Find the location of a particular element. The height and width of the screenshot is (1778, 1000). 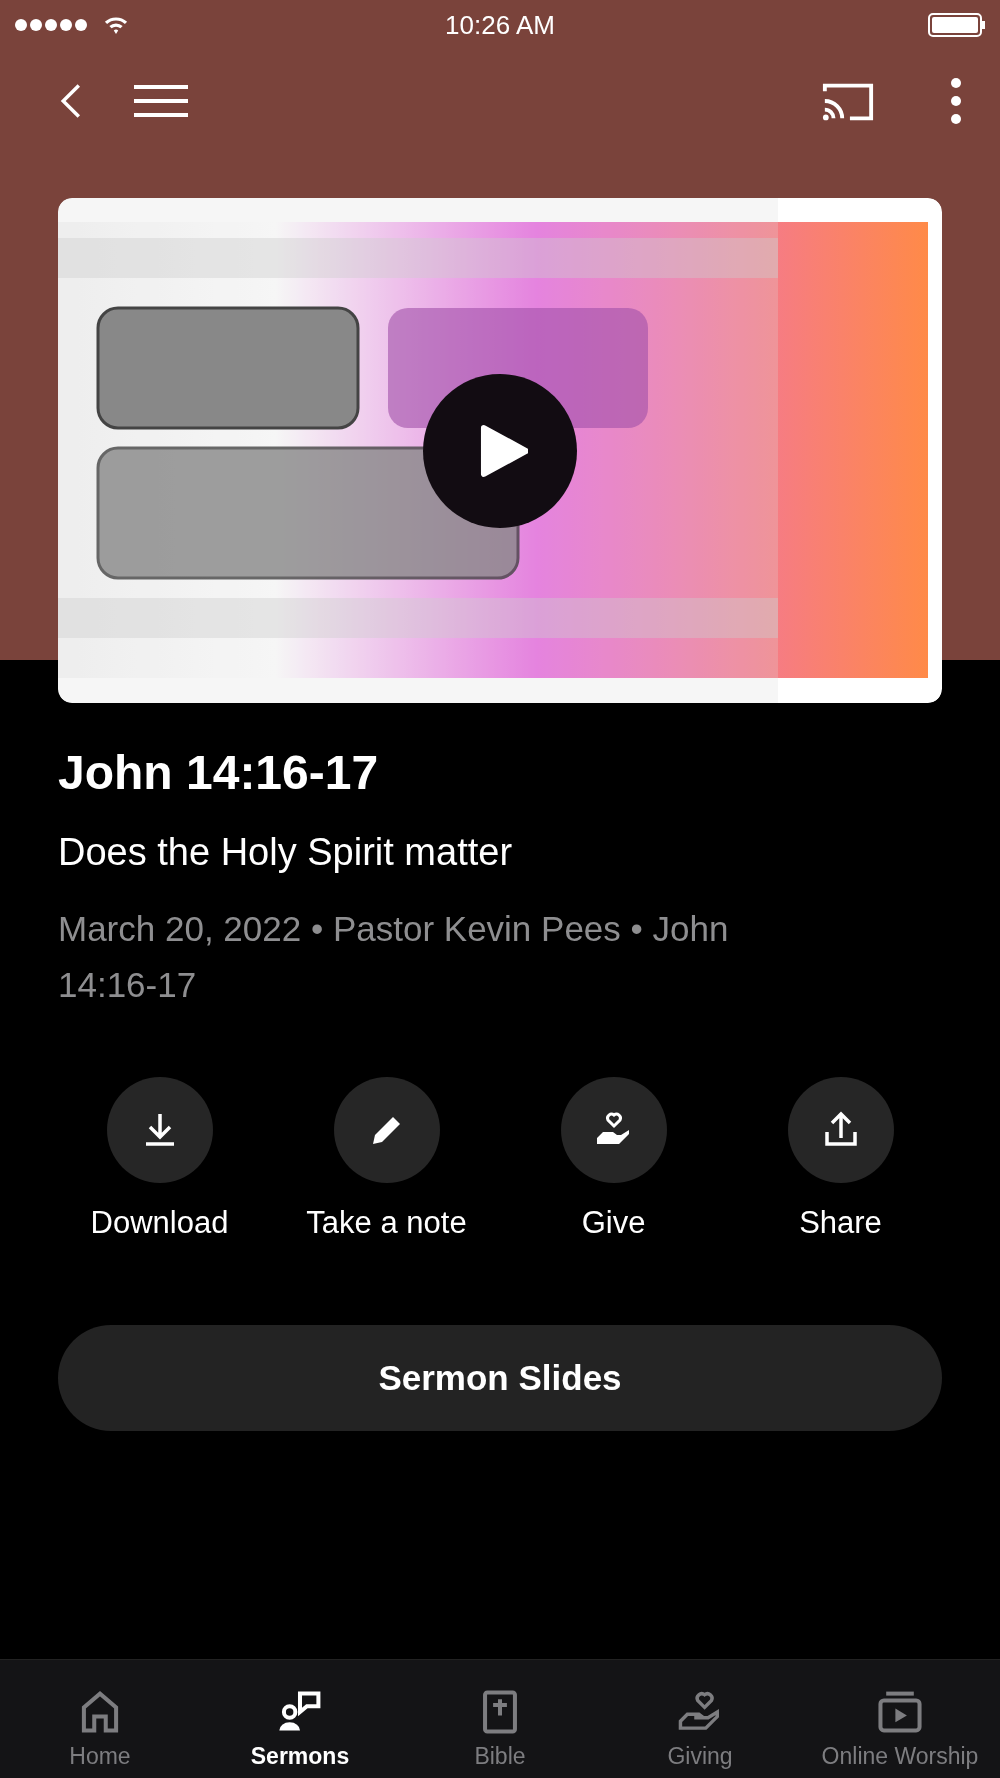

wifi-icon is located at coordinates (116, 25).